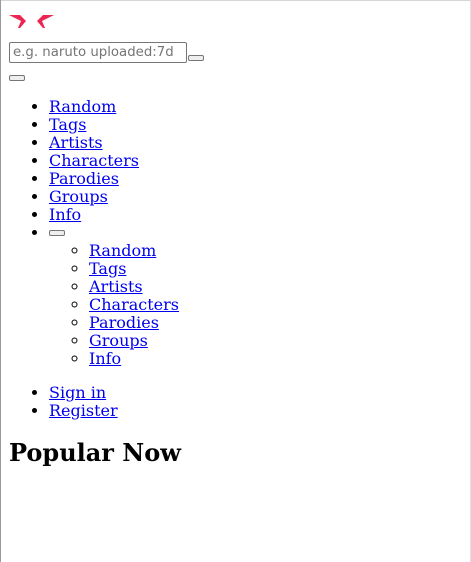  Describe the element at coordinates (105, 358) in the screenshot. I see `dropdown-link-info: Info` at that location.